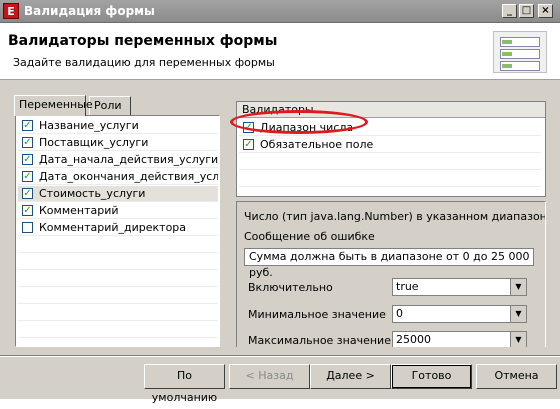  I want to click on variable-label: Стоимость_услуги, so click(92, 193).